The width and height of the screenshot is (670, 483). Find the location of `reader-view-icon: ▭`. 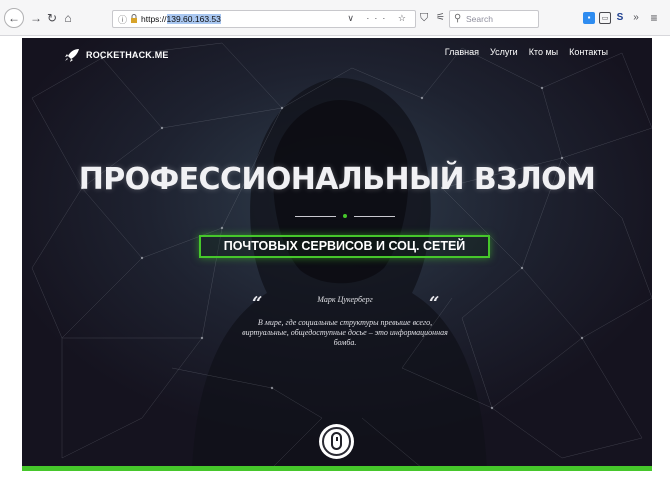

reader-view-icon: ▭ is located at coordinates (605, 18).